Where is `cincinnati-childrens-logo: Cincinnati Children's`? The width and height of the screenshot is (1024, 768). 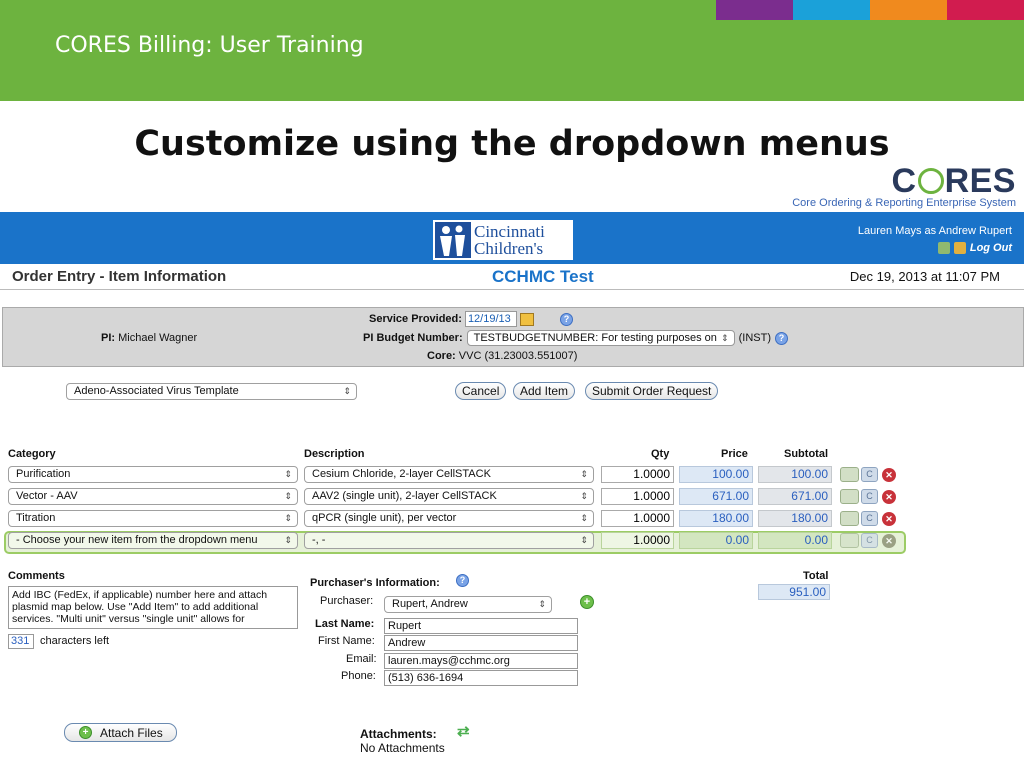
cincinnati-childrens-logo: Cincinnati Children's is located at coordinates (503, 240).